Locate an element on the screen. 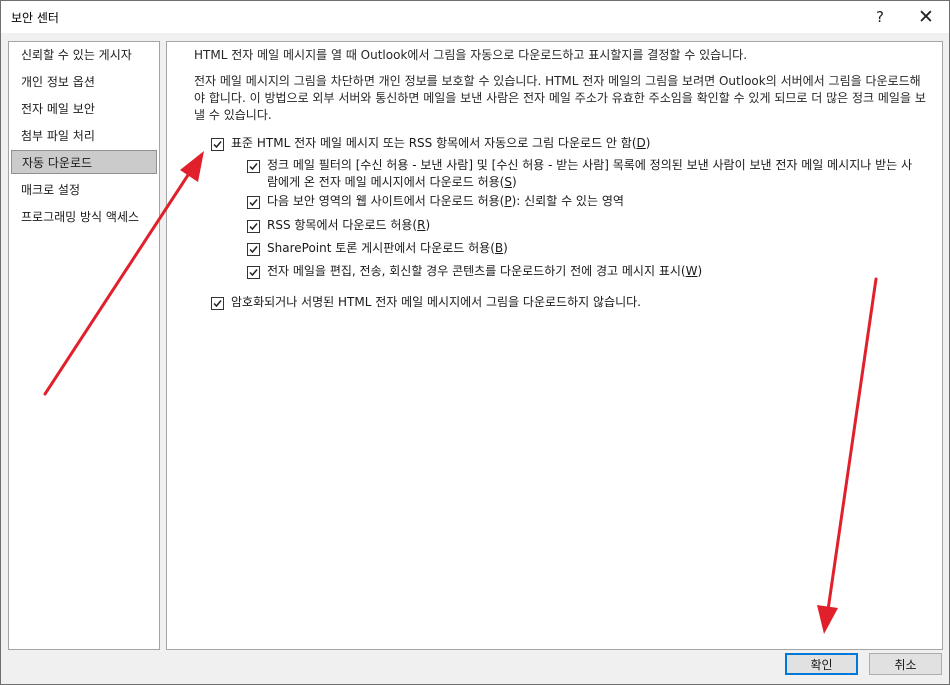  option-label: SharePoint 토론 게시판에서 다운로드 허용 is located at coordinates (379, 248).